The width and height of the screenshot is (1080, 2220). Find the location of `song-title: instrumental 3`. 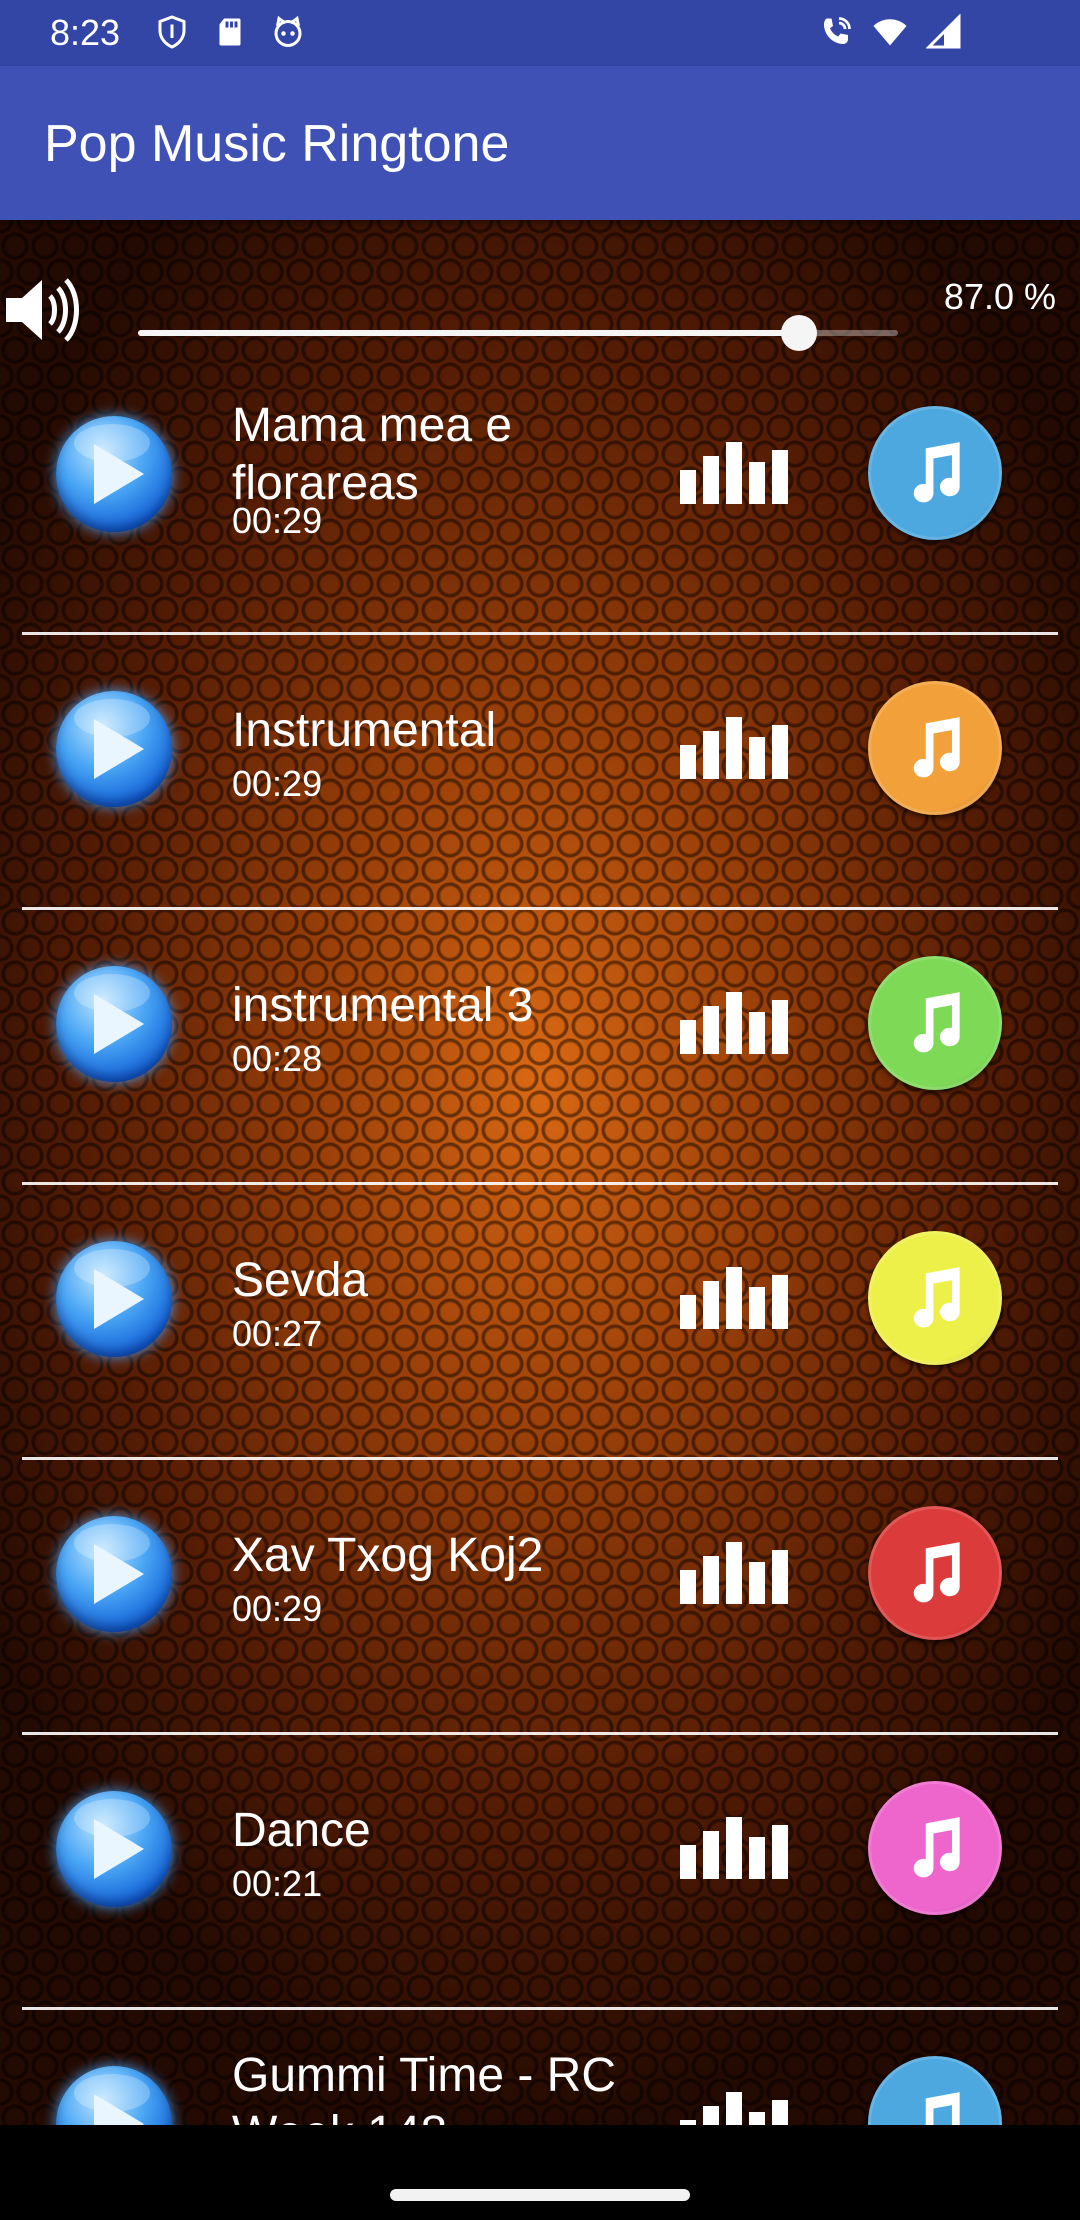

song-title: instrumental 3 is located at coordinates (383, 1005).